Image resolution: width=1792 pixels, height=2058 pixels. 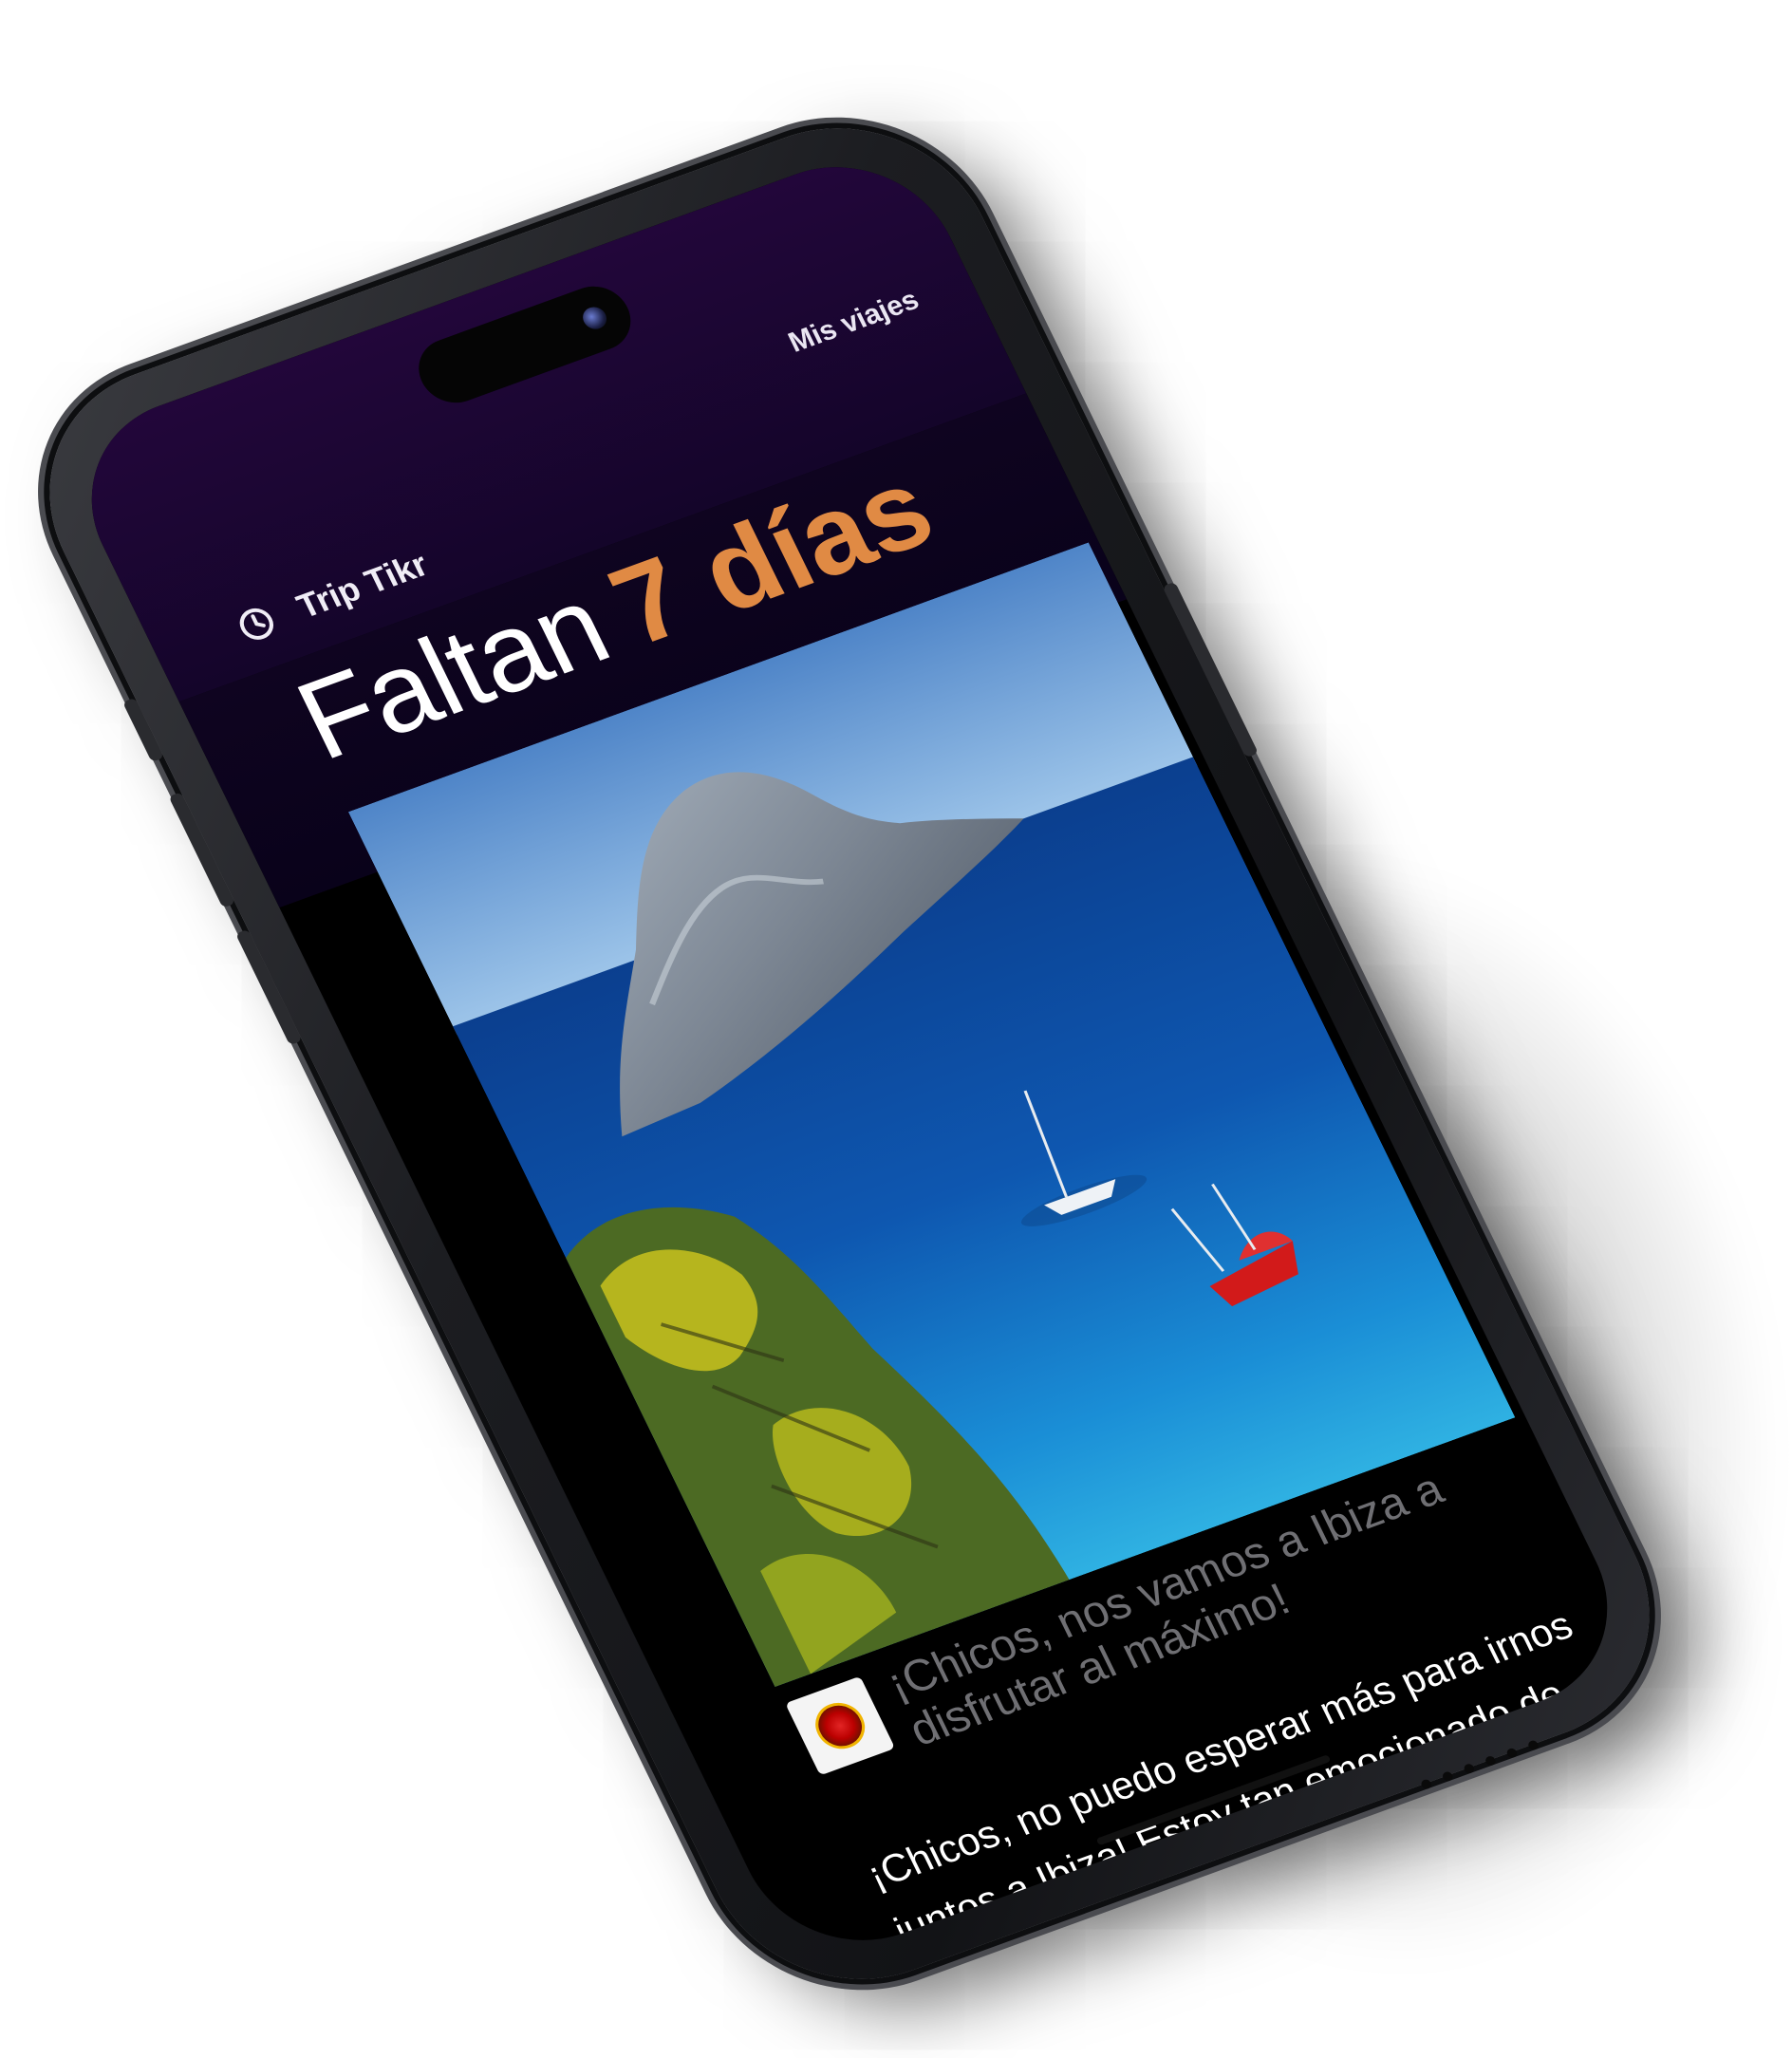 What do you see at coordinates (854, 321) in the screenshot?
I see `nav-my-trips-link: Mis viajes` at bounding box center [854, 321].